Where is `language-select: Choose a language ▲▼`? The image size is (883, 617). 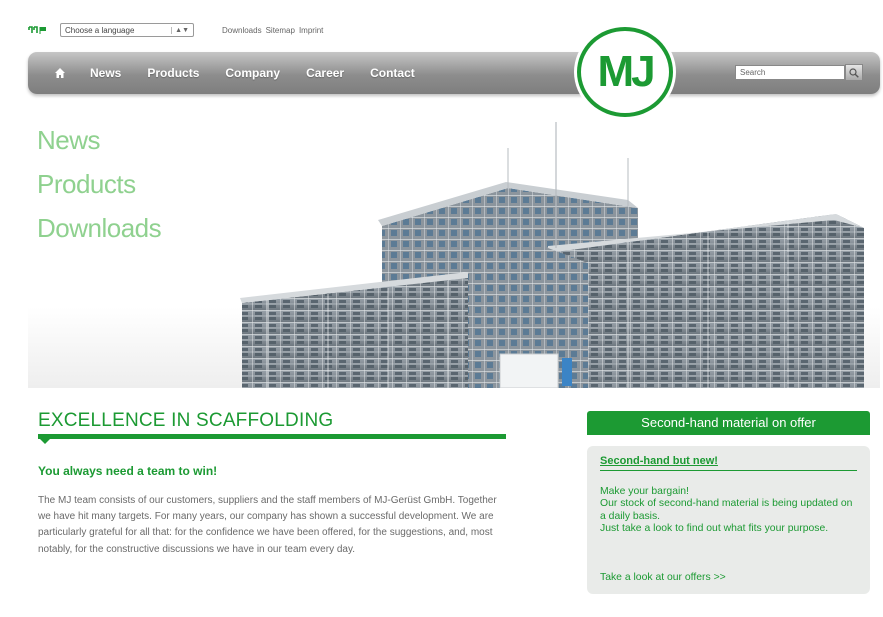 language-select: Choose a language ▲▼ is located at coordinates (127, 30).